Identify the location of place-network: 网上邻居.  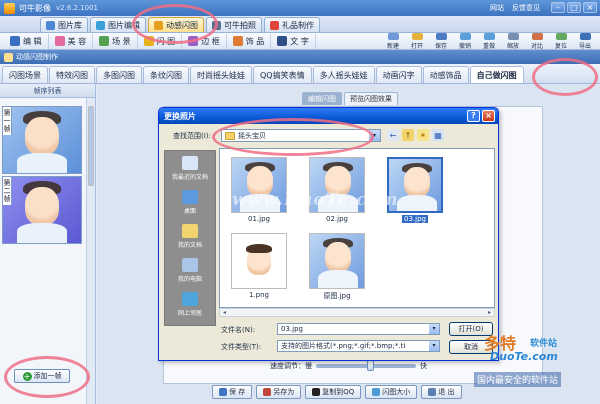
(190, 304).